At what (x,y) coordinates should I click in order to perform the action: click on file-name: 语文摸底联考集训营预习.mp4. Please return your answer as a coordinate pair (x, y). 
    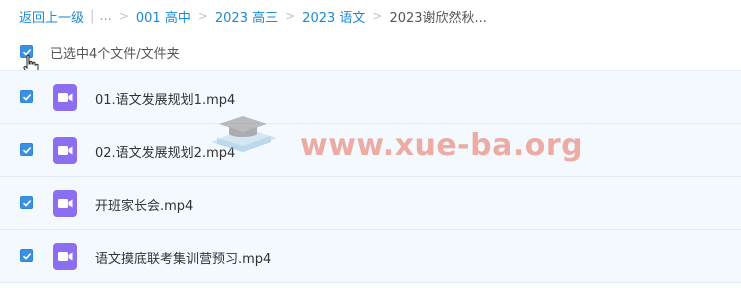
    Looking at the image, I should click on (183, 257).